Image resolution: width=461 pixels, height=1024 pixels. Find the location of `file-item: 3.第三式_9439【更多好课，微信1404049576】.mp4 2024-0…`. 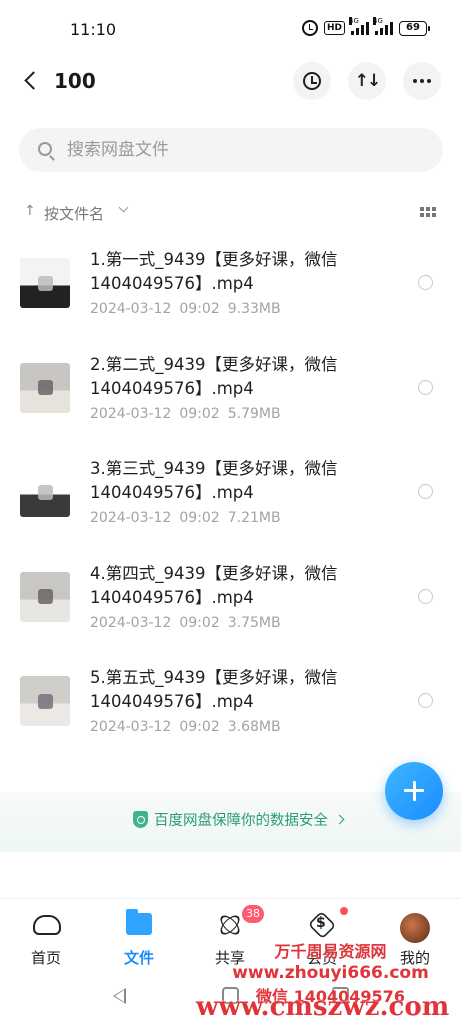

file-item: 3.第三式_9439【更多好课，微信1404049576】.mp4 2024-0… is located at coordinates (230, 501).